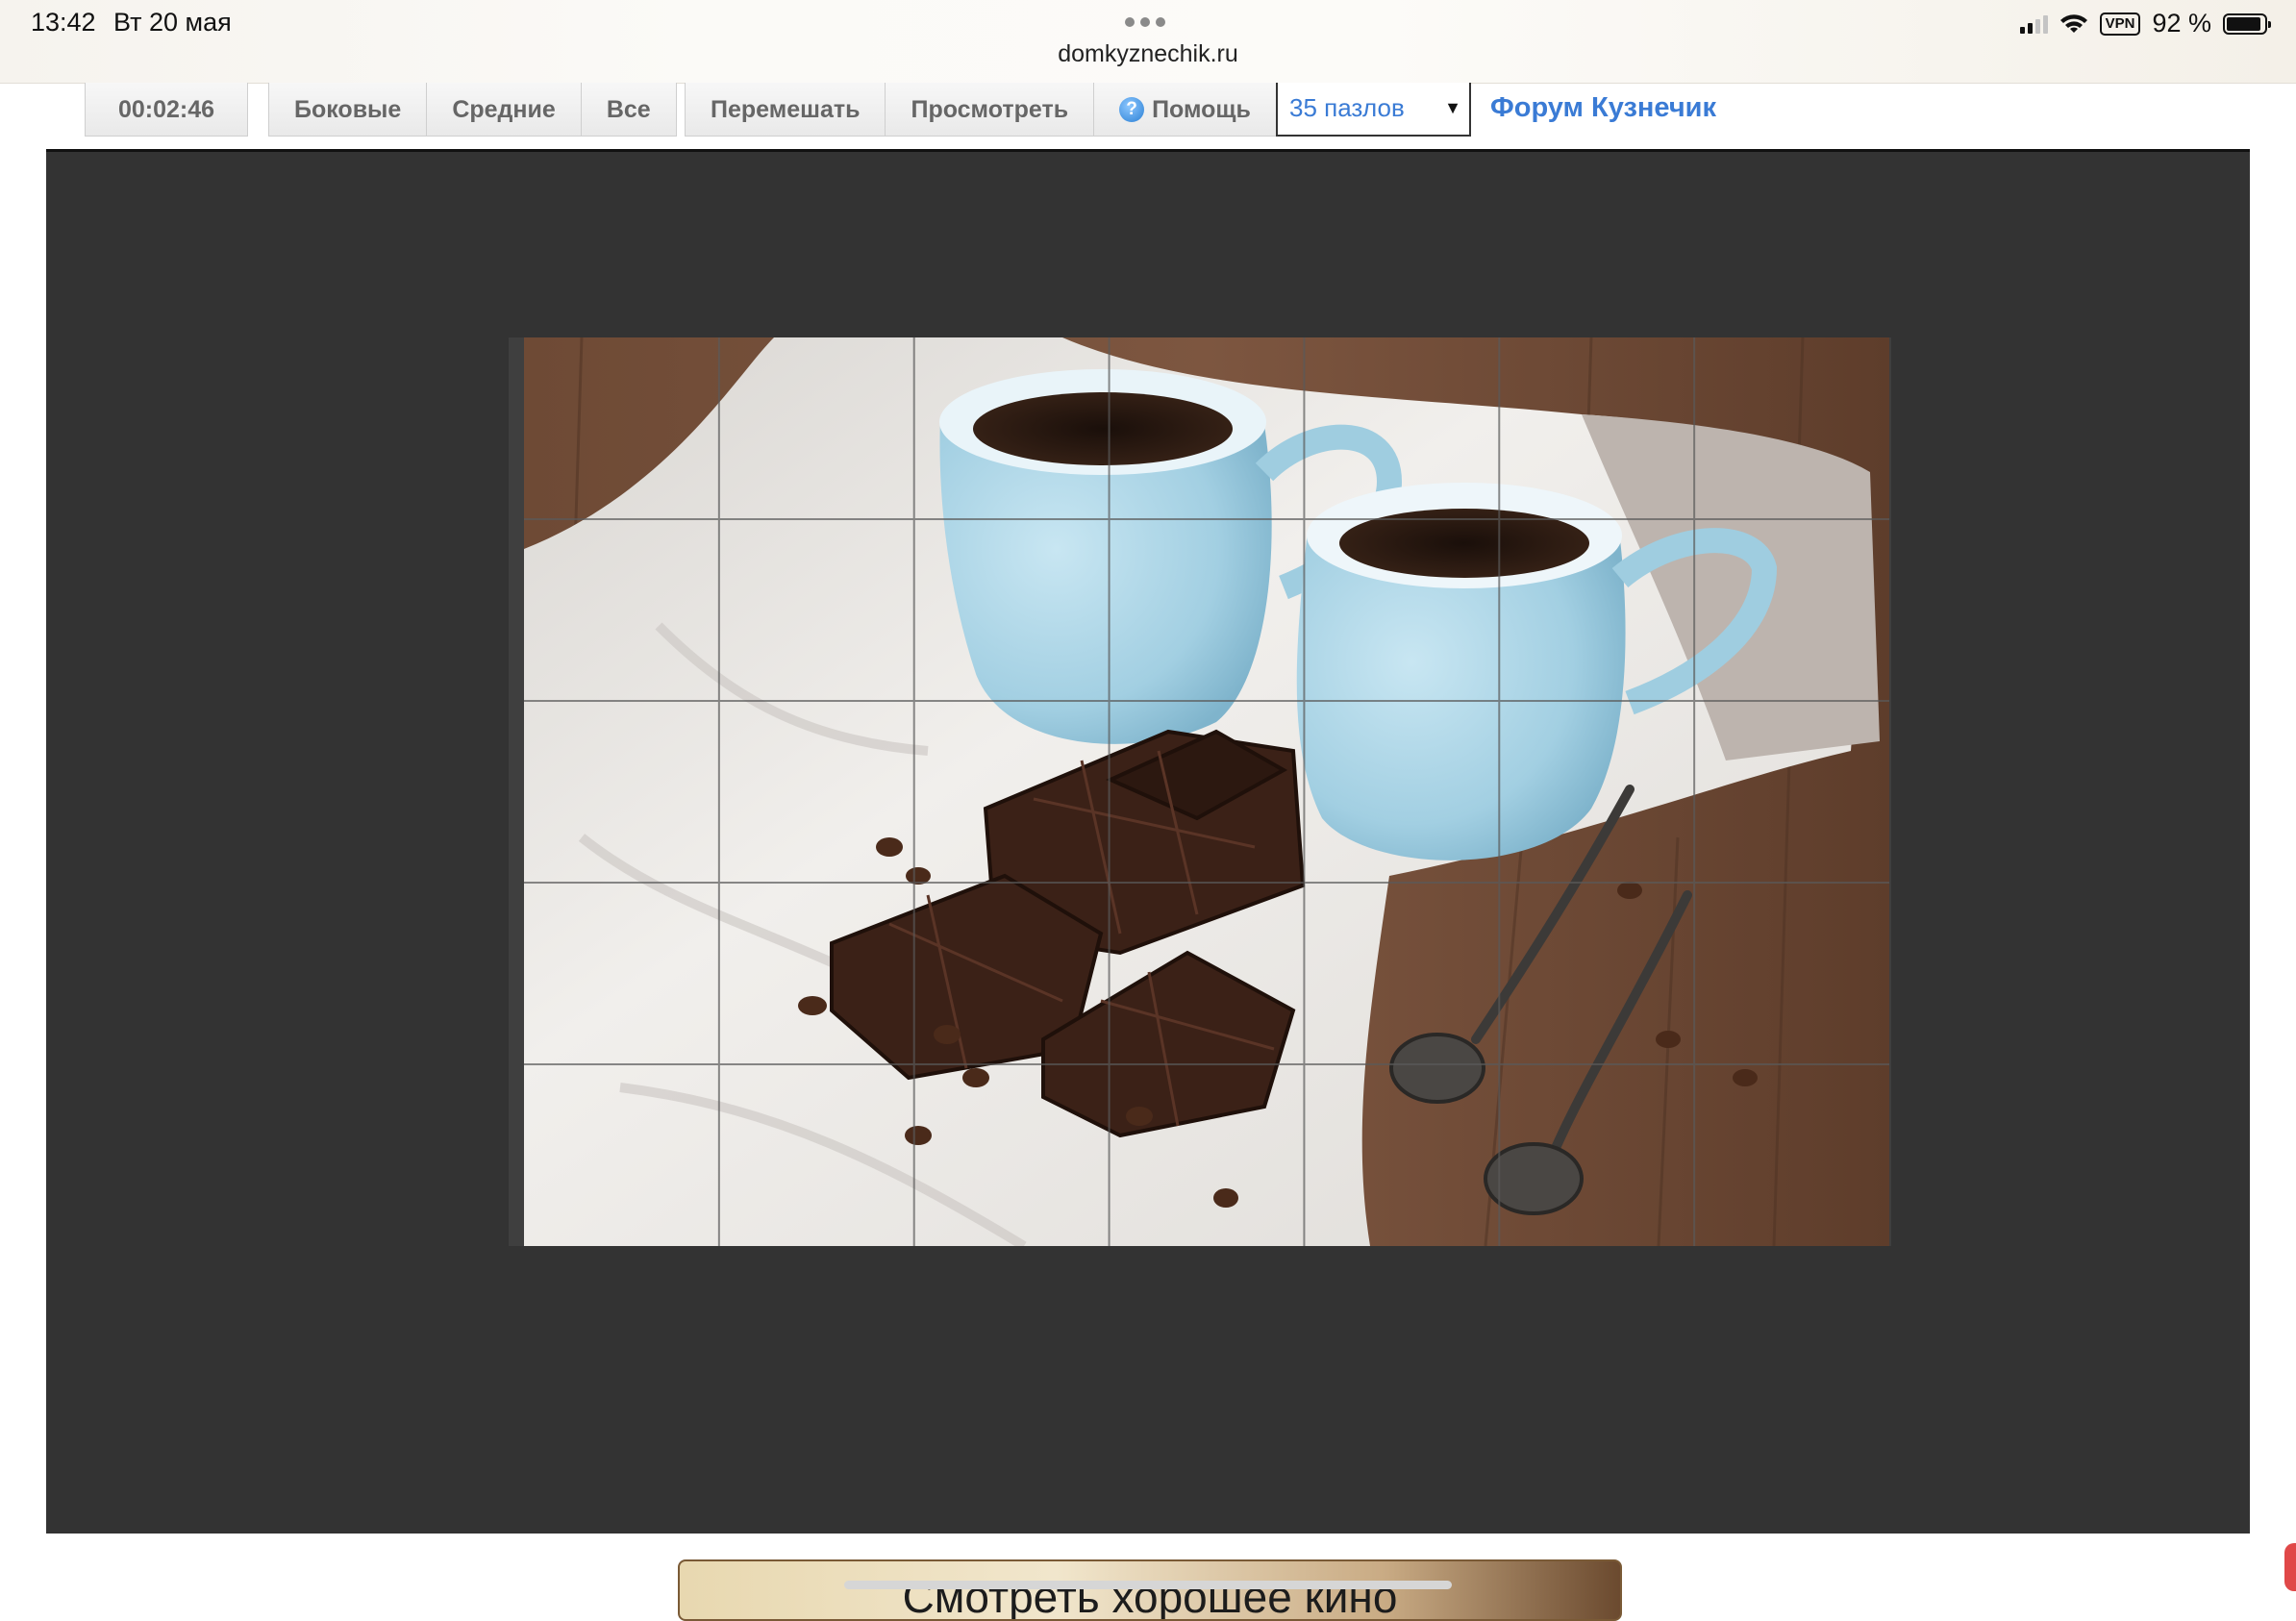 The width and height of the screenshot is (2296, 1621). What do you see at coordinates (786, 110) in the screenshot?
I see `shuffle-button: Перемешать` at bounding box center [786, 110].